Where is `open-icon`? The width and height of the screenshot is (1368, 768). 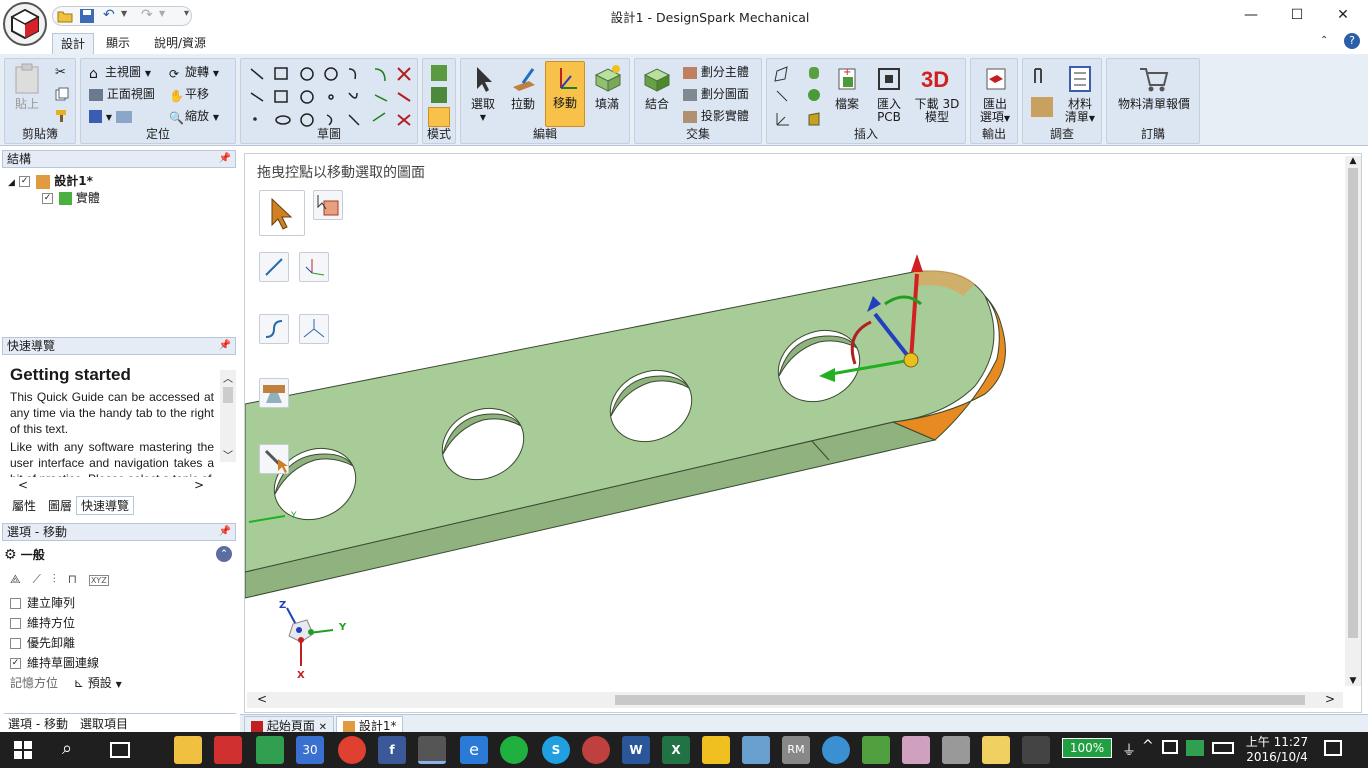
open-icon is located at coordinates (65, 16).